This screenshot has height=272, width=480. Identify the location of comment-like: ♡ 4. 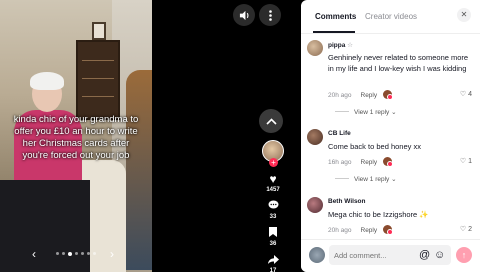
(466, 94).